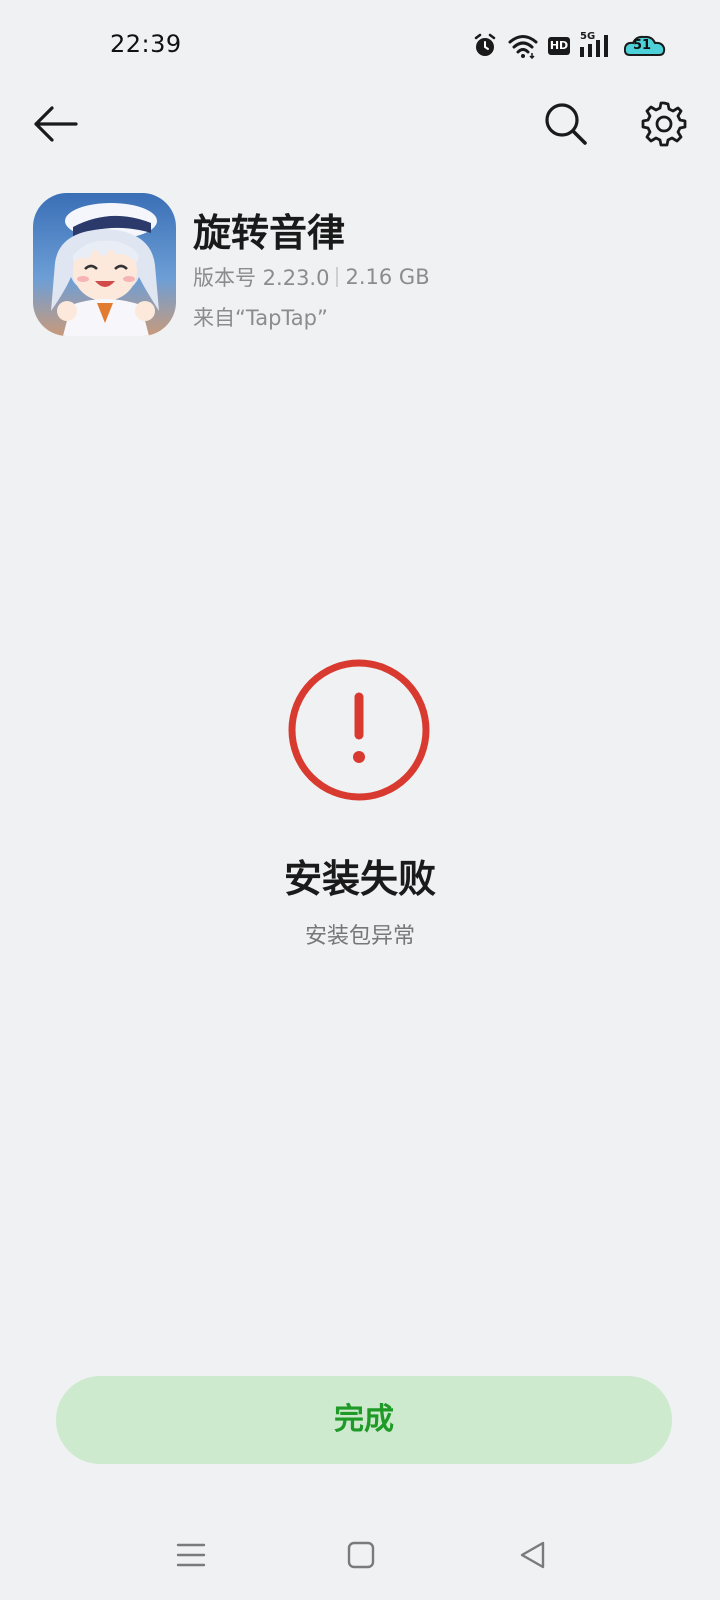  I want to click on alarm-icon, so click(485, 46).